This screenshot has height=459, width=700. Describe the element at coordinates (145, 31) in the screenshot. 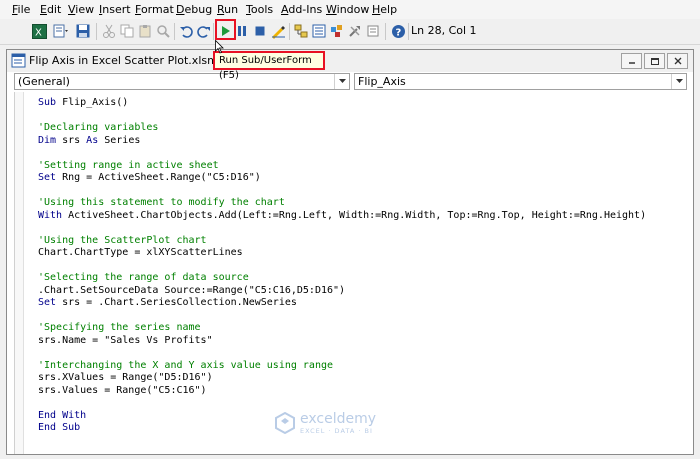

I see `paste-icon` at that location.